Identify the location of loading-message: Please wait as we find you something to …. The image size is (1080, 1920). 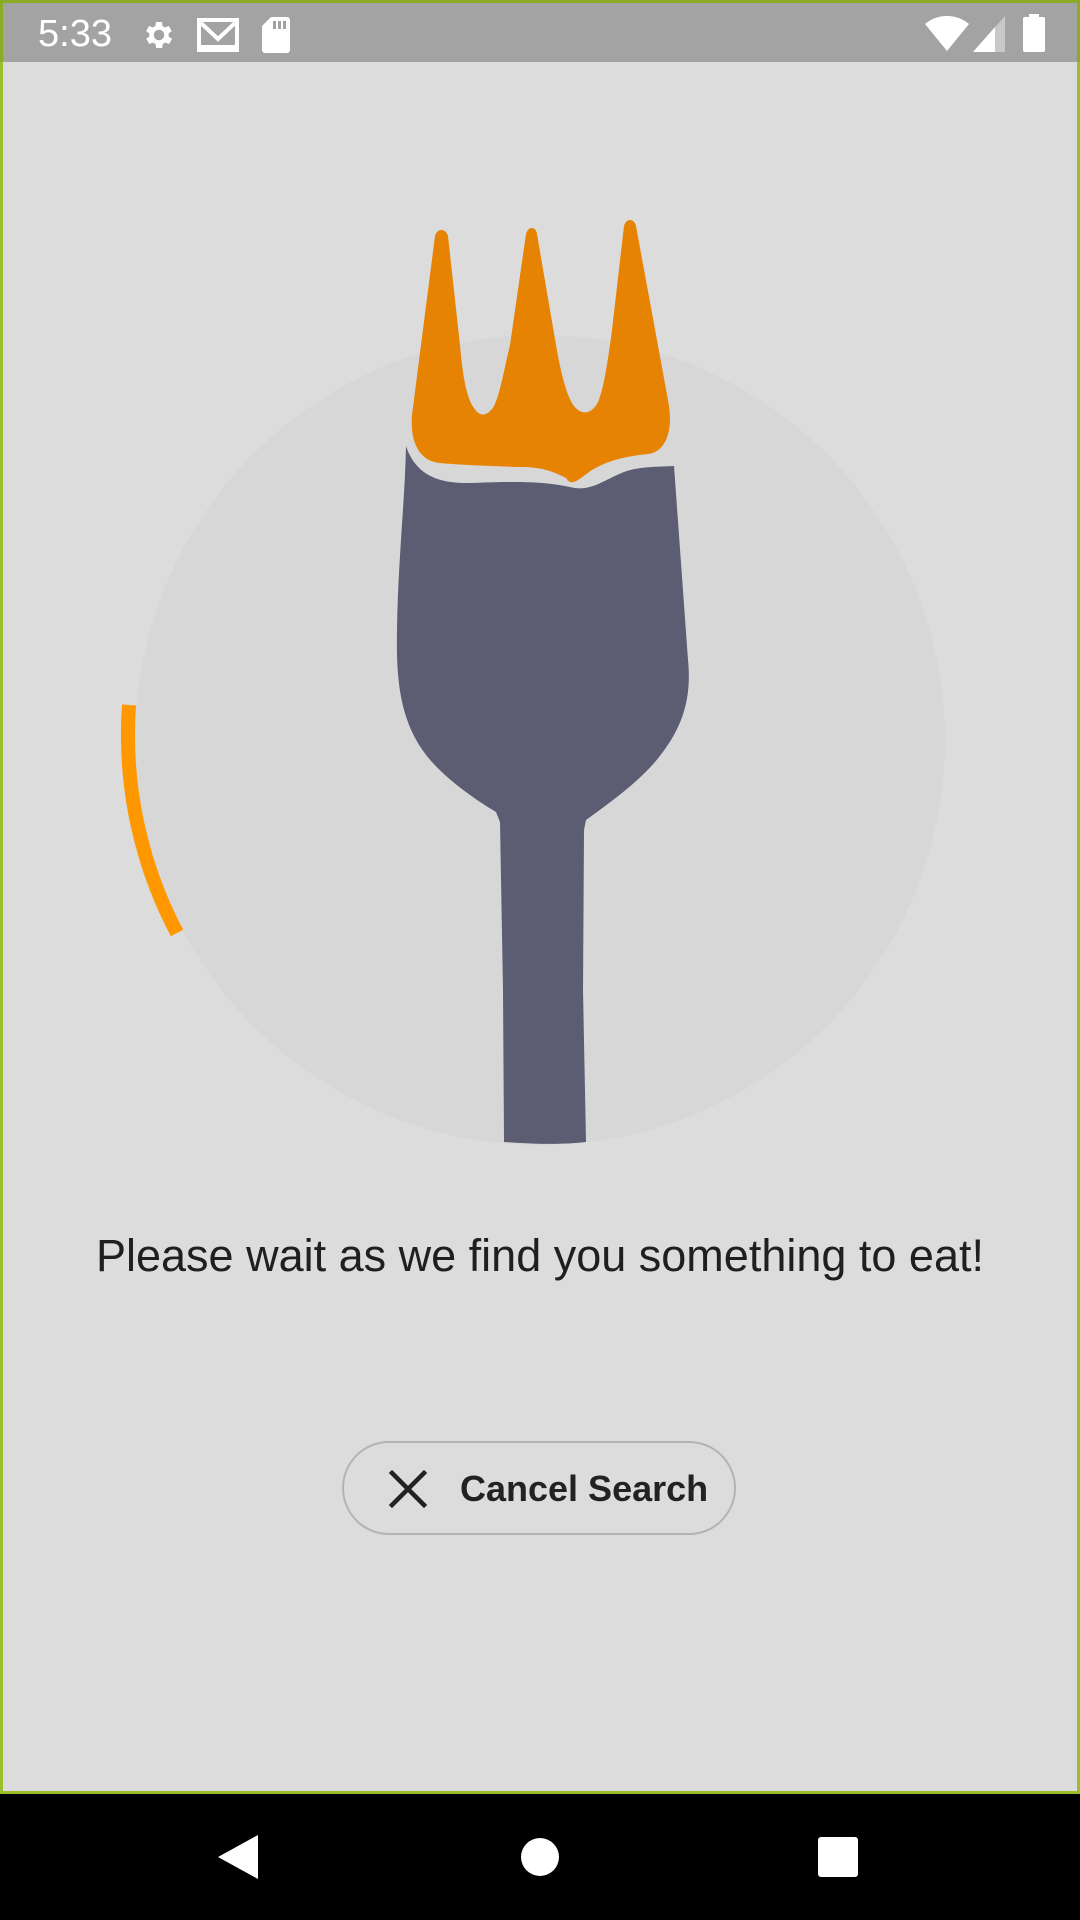
(539, 1255).